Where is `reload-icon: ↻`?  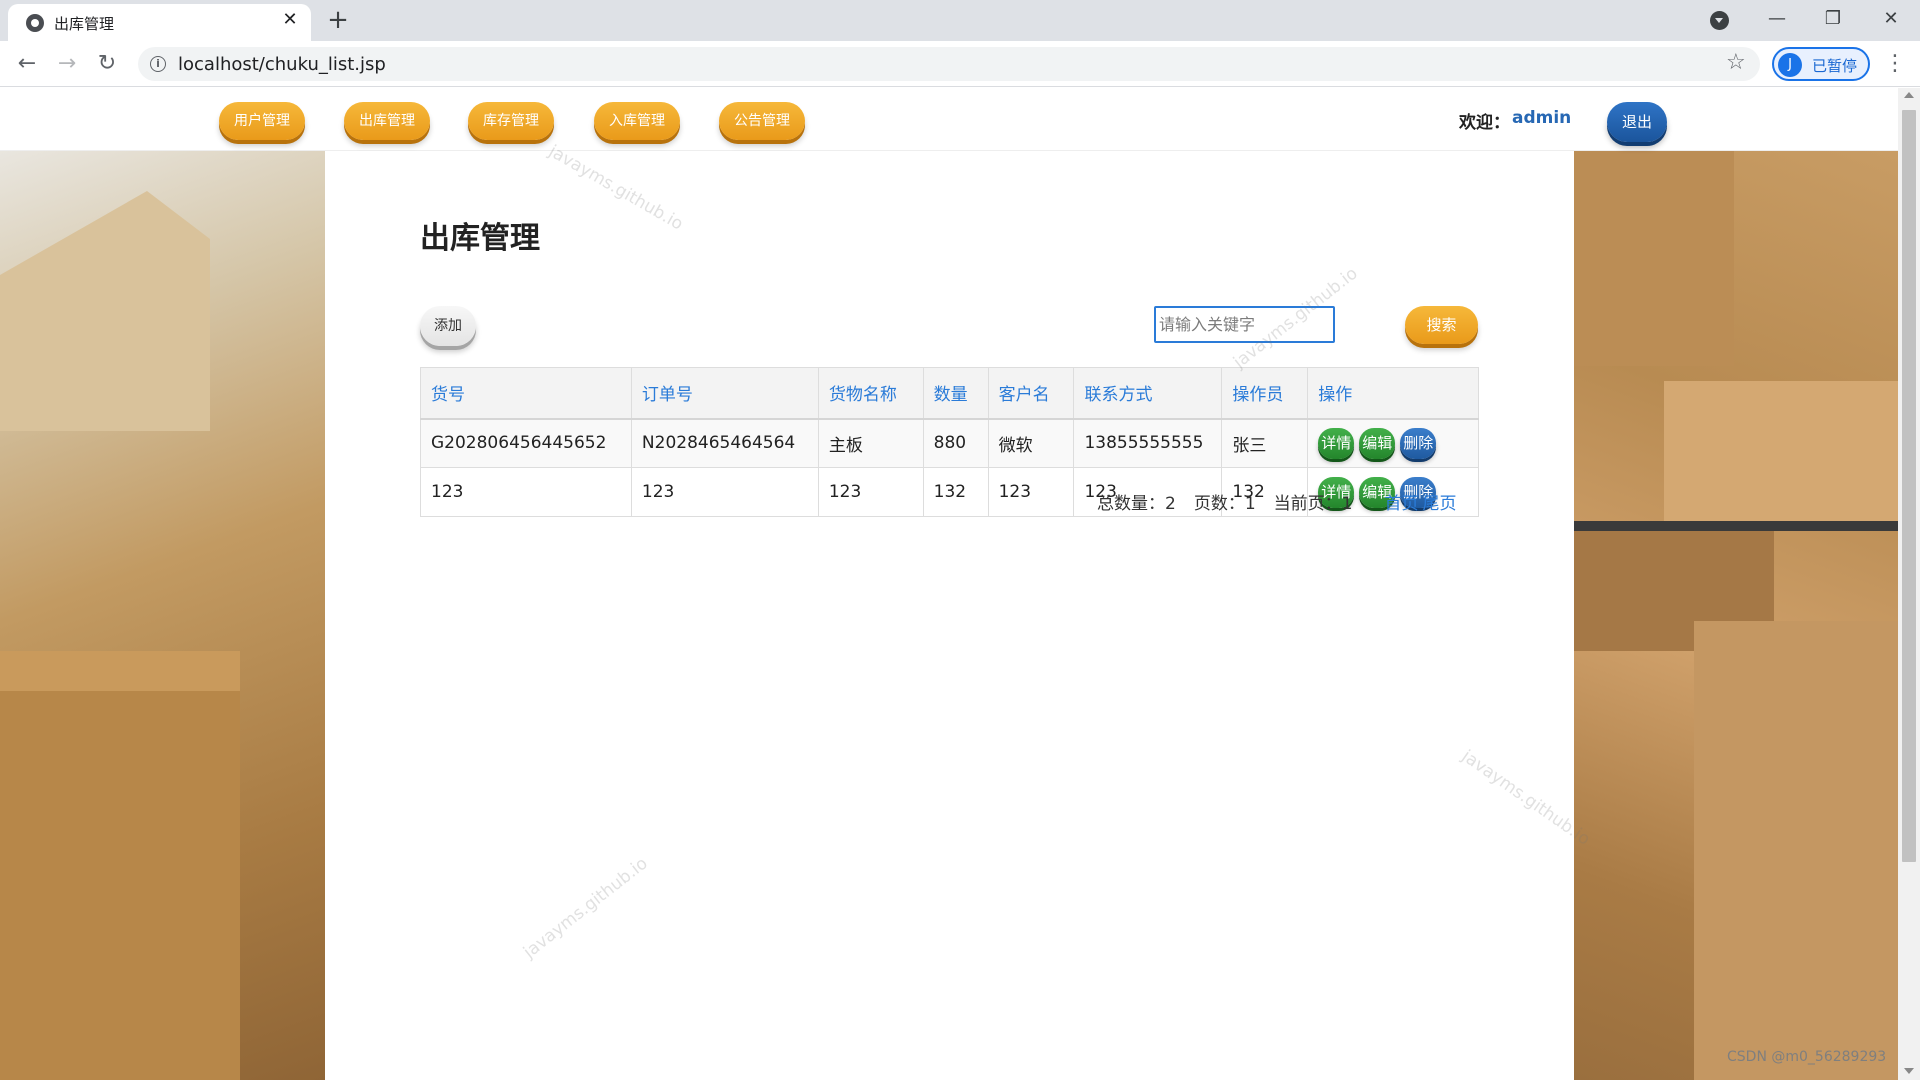
reload-icon: ↻ is located at coordinates (107, 64).